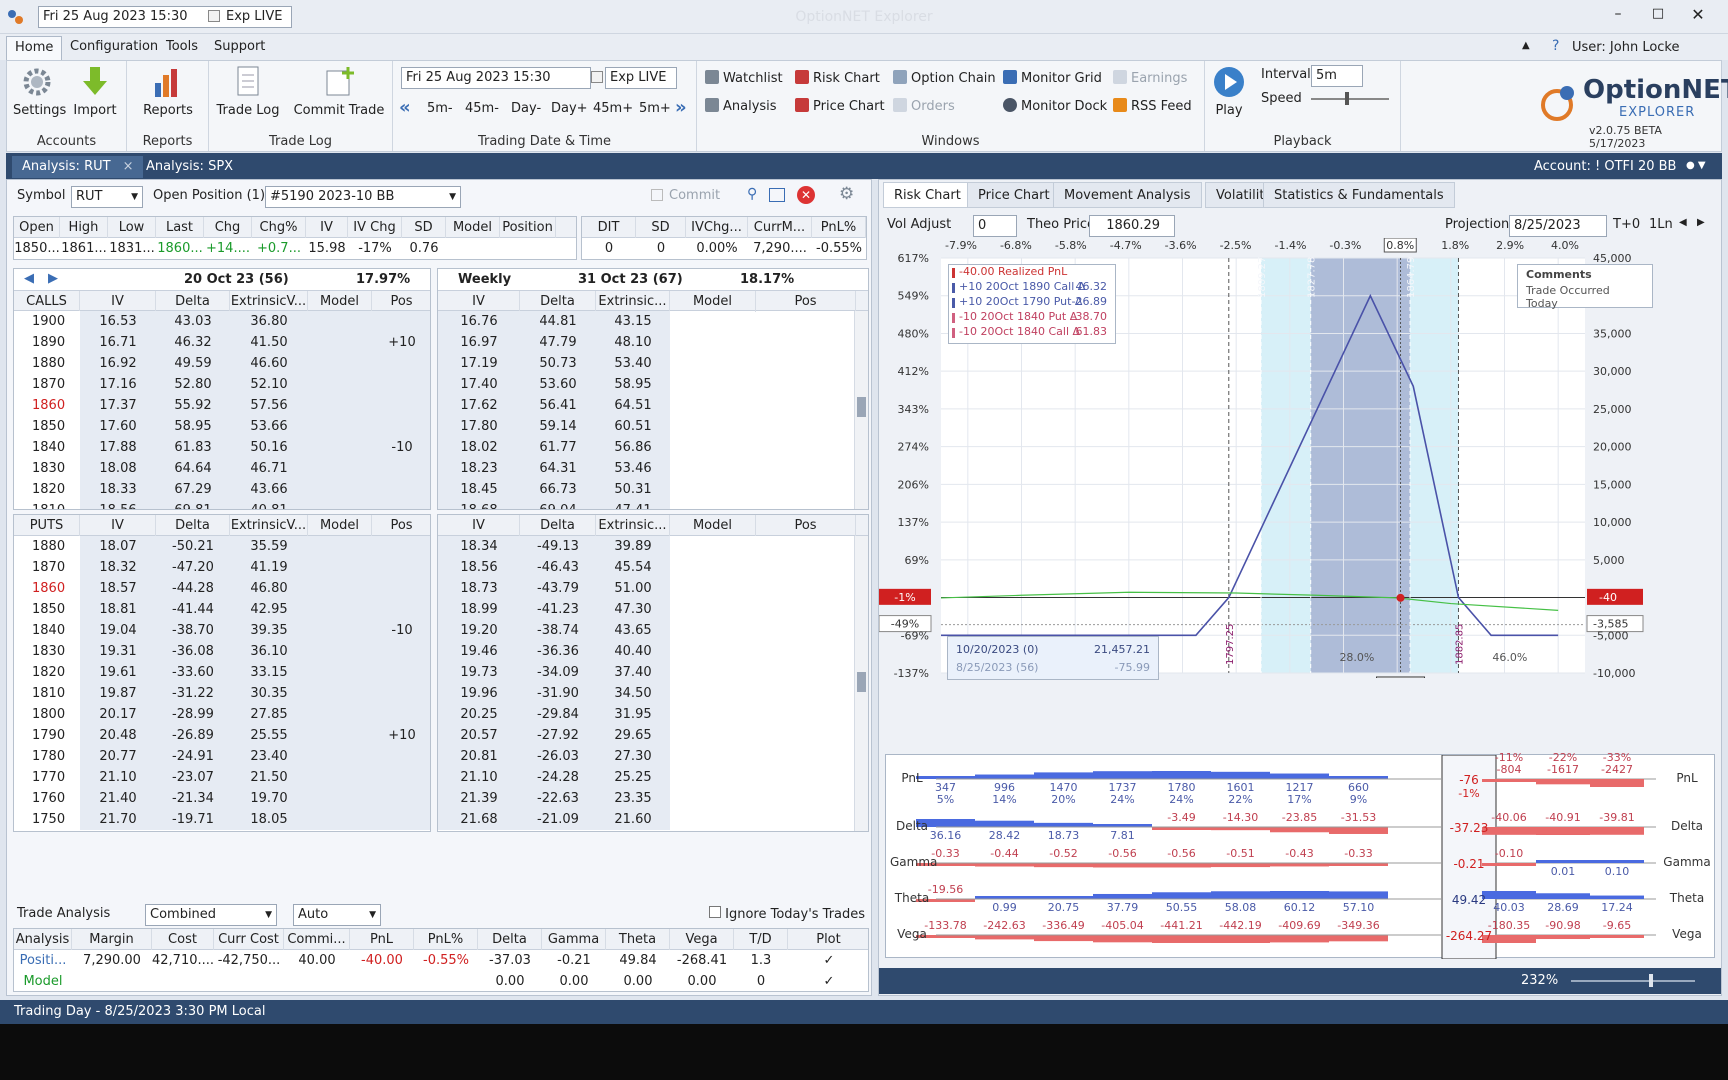 The height and width of the screenshot is (1080, 1728). What do you see at coordinates (337, 915) in the screenshot?
I see `trade-analysis-auto-select: Auto ▼` at bounding box center [337, 915].